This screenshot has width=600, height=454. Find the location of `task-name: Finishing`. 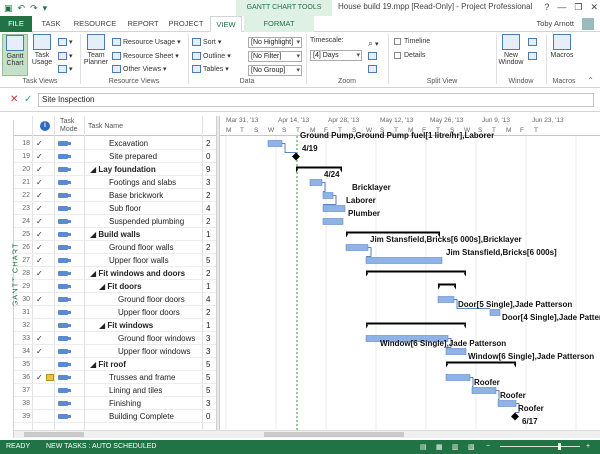

task-name: Finishing is located at coordinates (125, 403).